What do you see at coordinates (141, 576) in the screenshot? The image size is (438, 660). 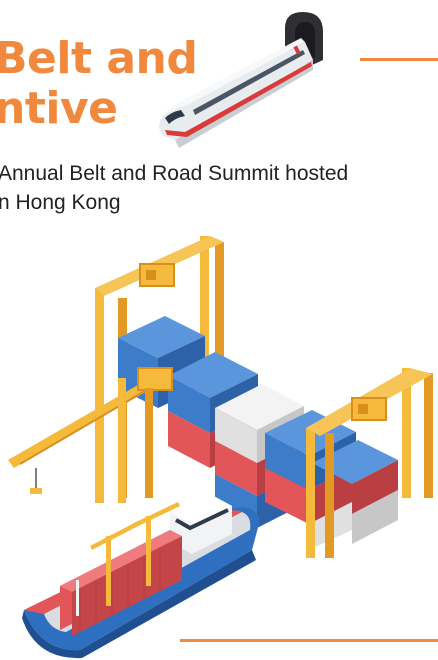 I see `container-ship-illustration` at bounding box center [141, 576].